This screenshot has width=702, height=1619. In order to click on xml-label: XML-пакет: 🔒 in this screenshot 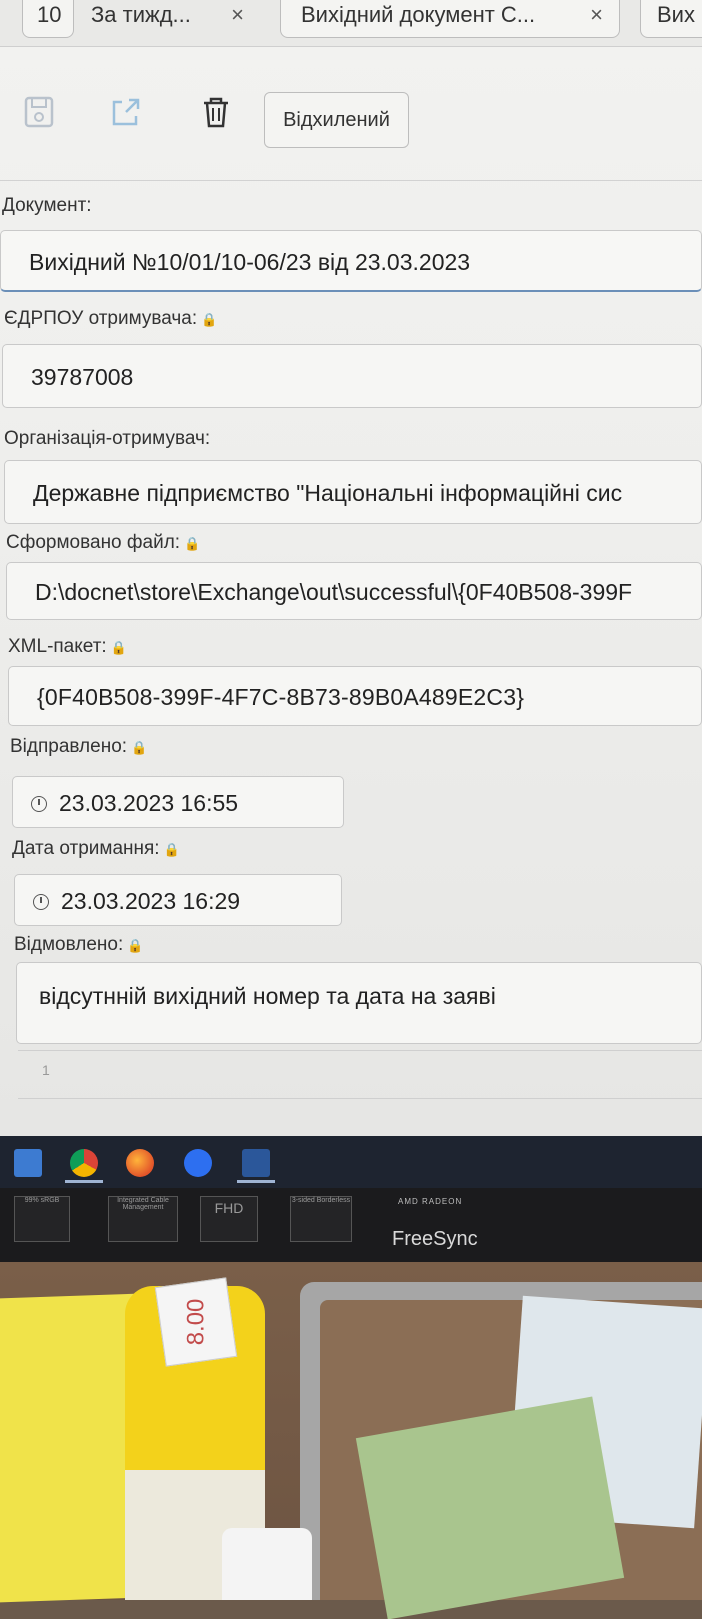, I will do `click(67, 647)`.